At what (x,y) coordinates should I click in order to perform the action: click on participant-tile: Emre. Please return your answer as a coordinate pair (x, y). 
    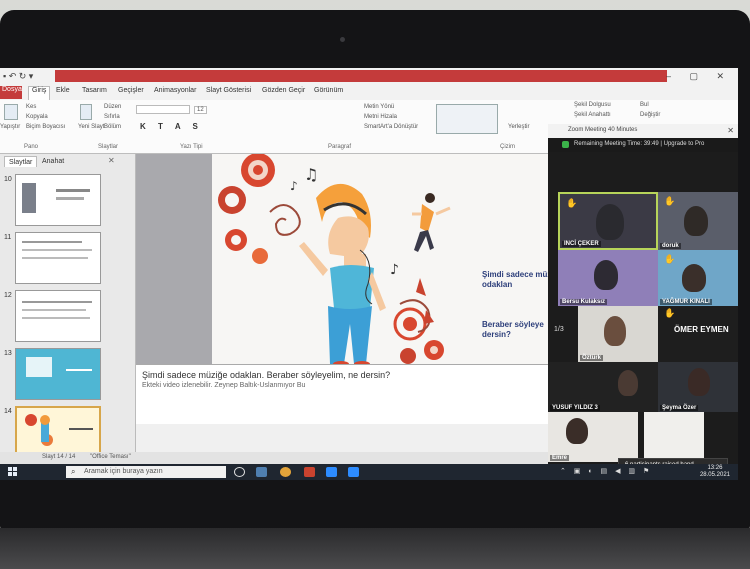
    Looking at the image, I should click on (593, 437).